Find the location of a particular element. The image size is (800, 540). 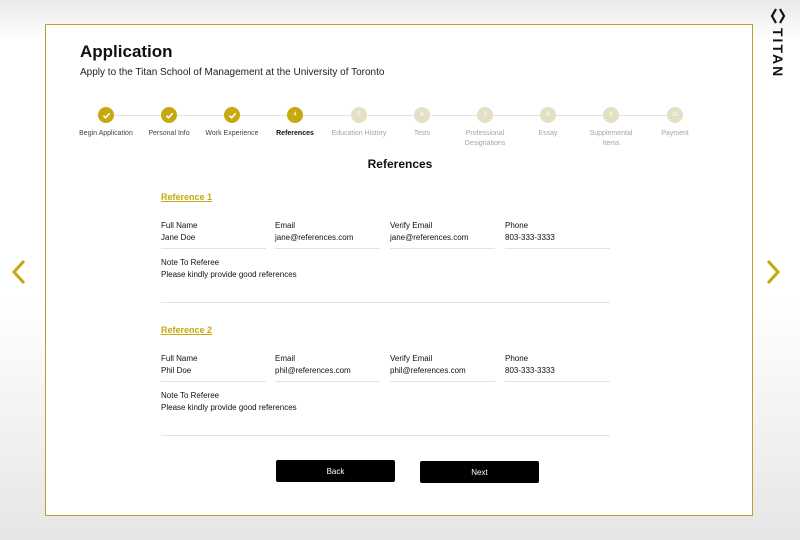

next-button: Next is located at coordinates (479, 472).